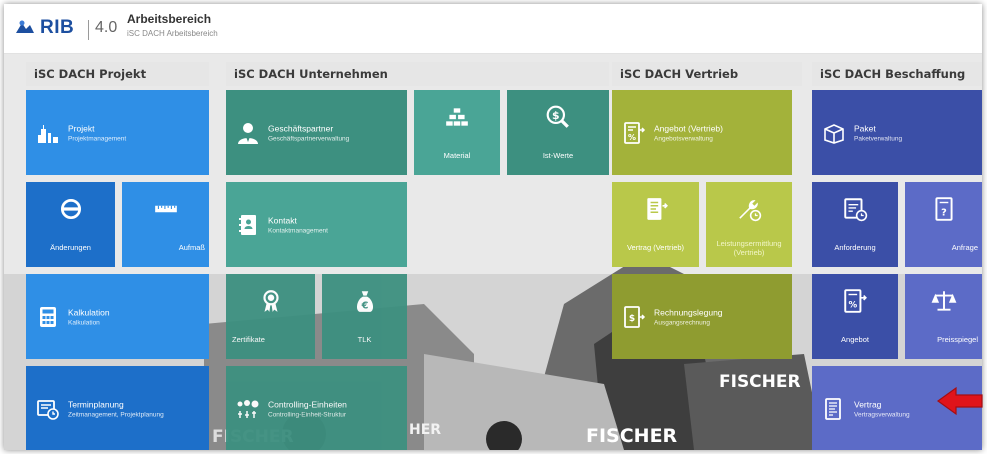 The width and height of the screenshot is (987, 454). I want to click on tile-zertifikate: Zertifikate, so click(270, 316).